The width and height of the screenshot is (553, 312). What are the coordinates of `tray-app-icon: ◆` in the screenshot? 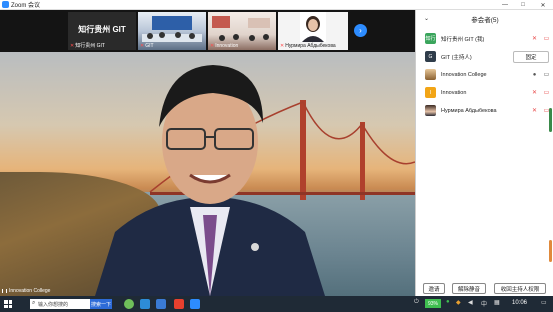 It's located at (458, 302).